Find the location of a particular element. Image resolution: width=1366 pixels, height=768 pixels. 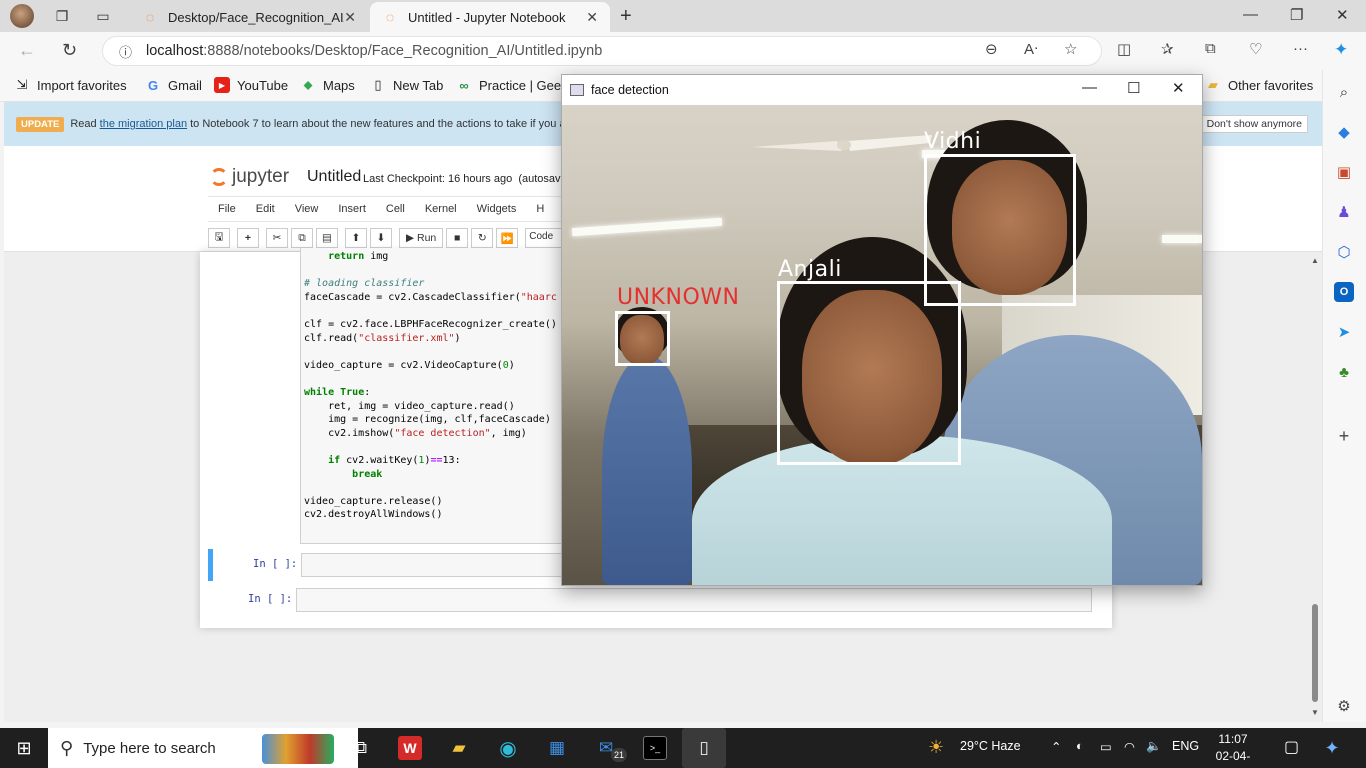

more-menu-icon: ··· is located at coordinates (1300, 48).